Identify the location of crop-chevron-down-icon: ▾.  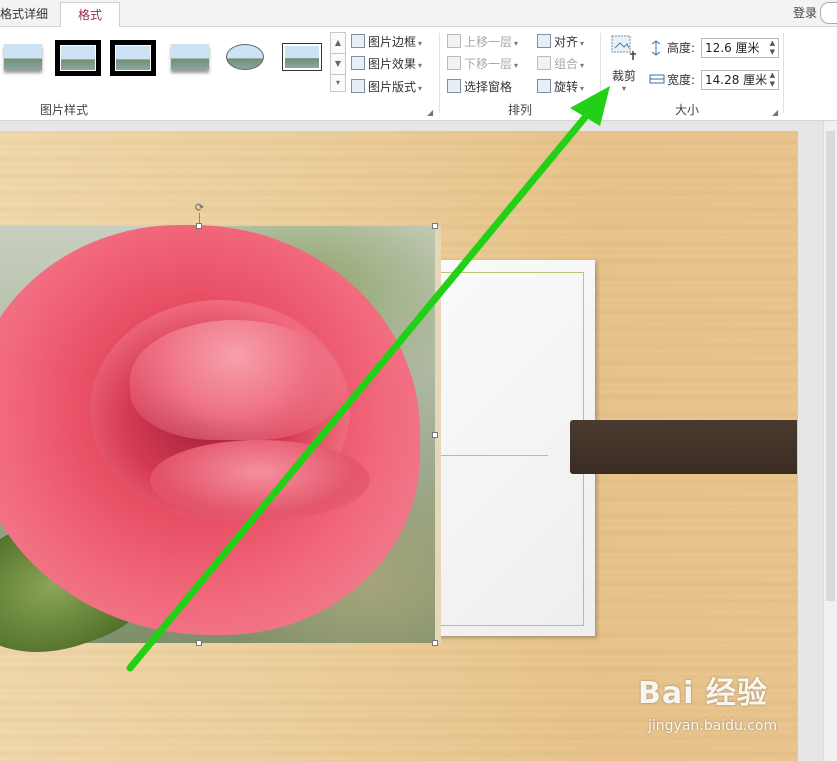
(624, 88).